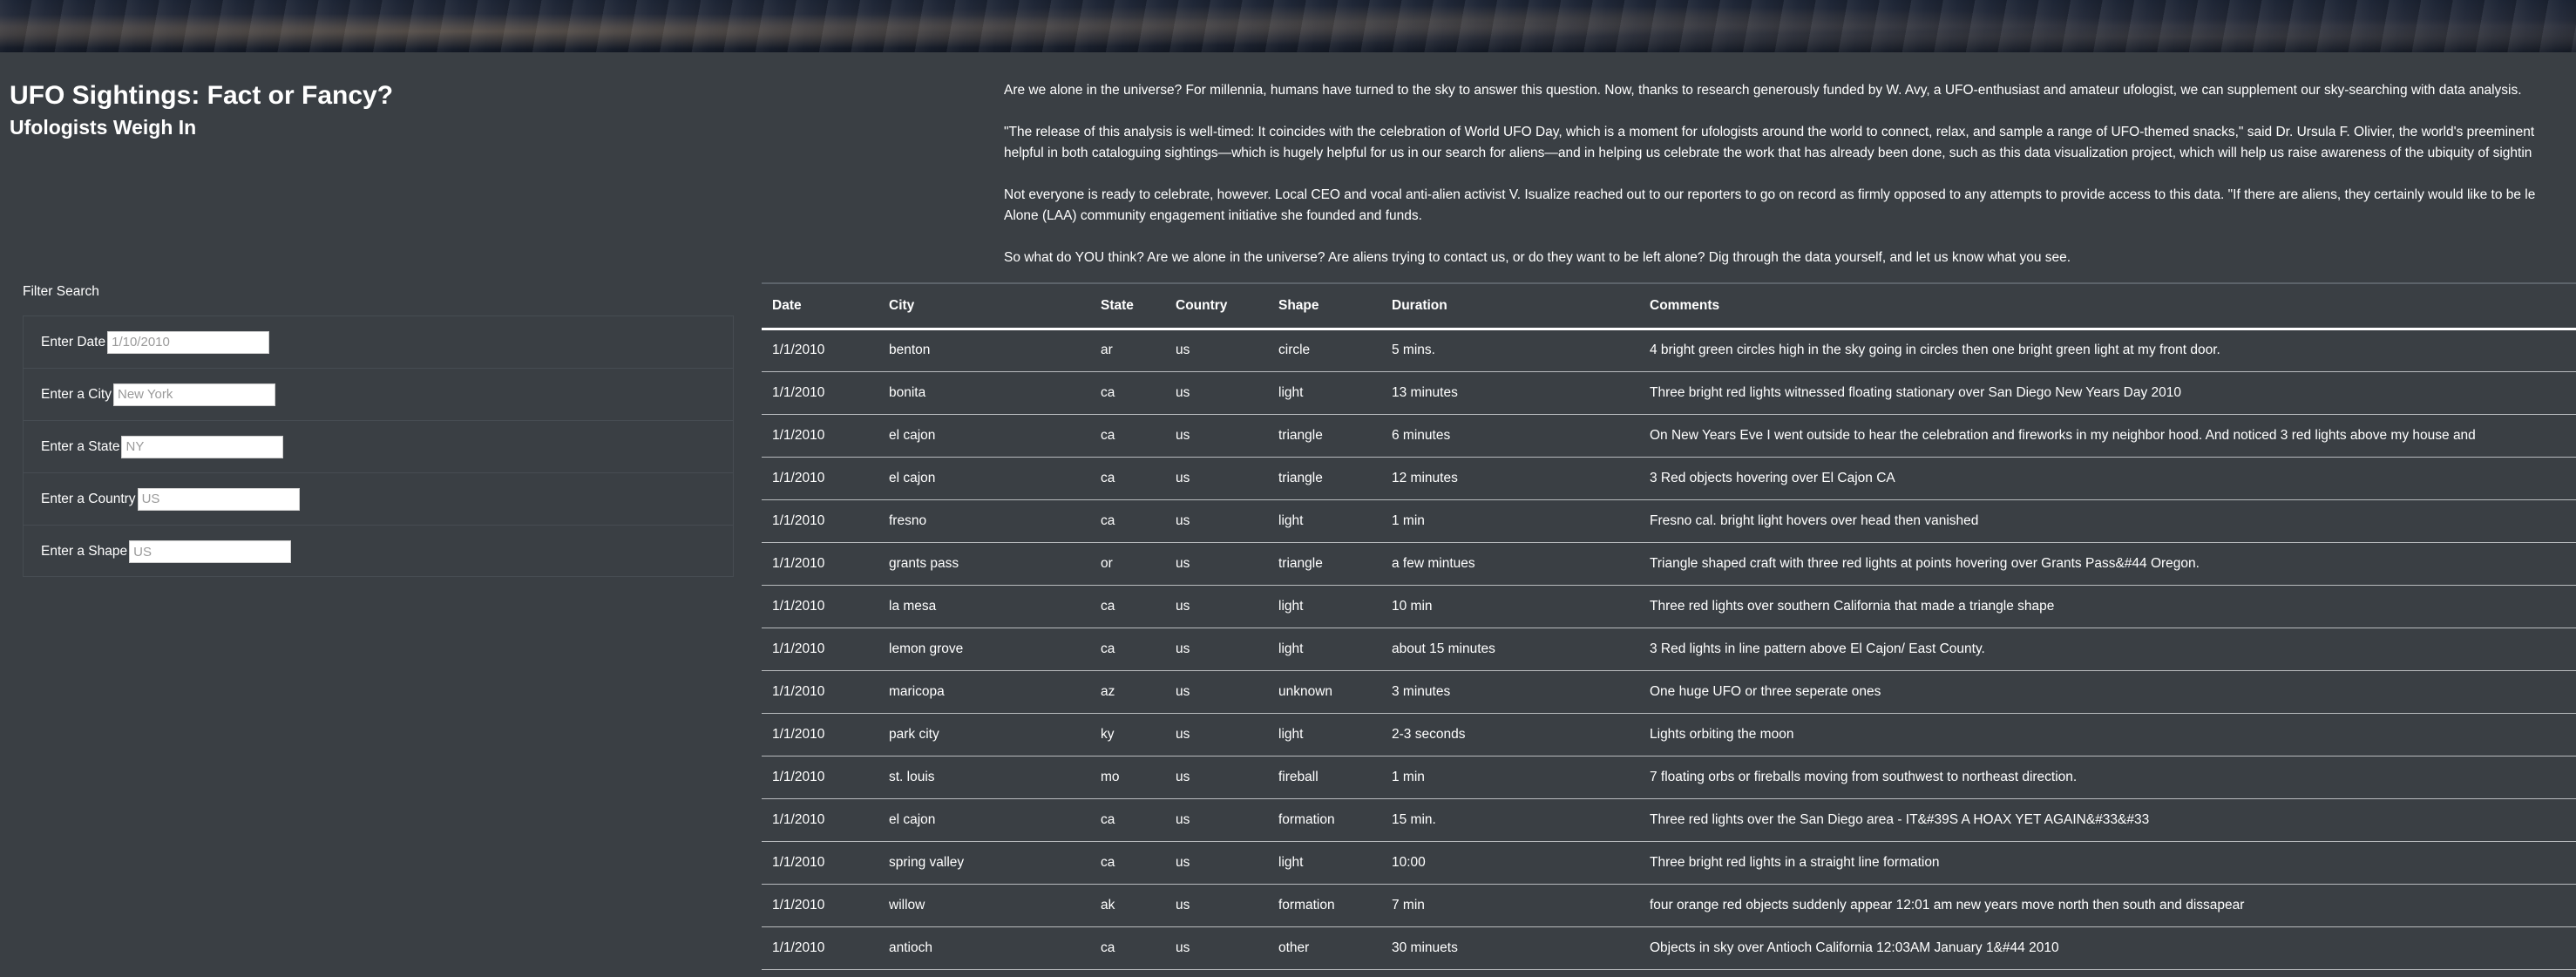  I want to click on table-cell-duration: 6 minutes, so click(1422, 435).